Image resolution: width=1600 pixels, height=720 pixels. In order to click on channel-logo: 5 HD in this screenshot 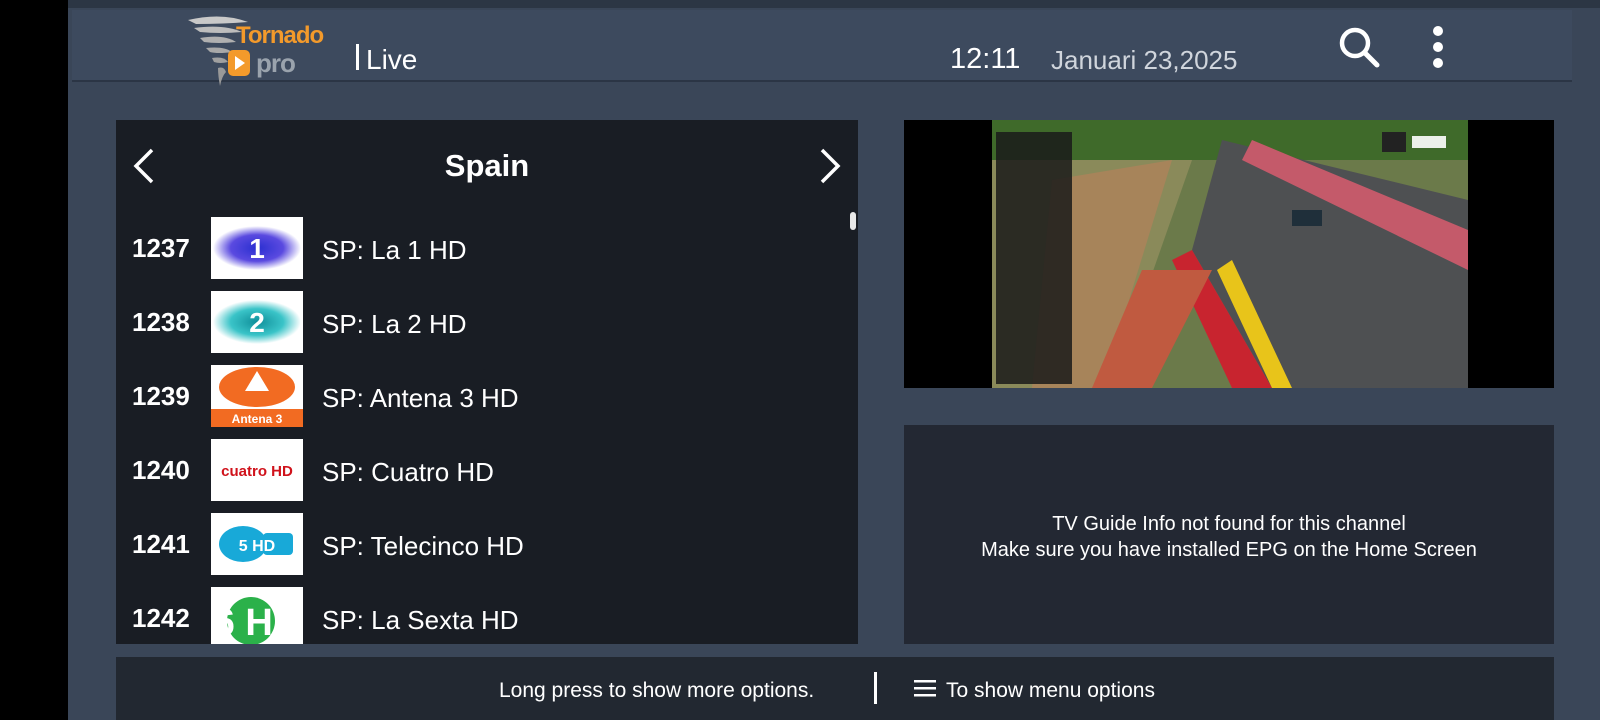, I will do `click(257, 544)`.